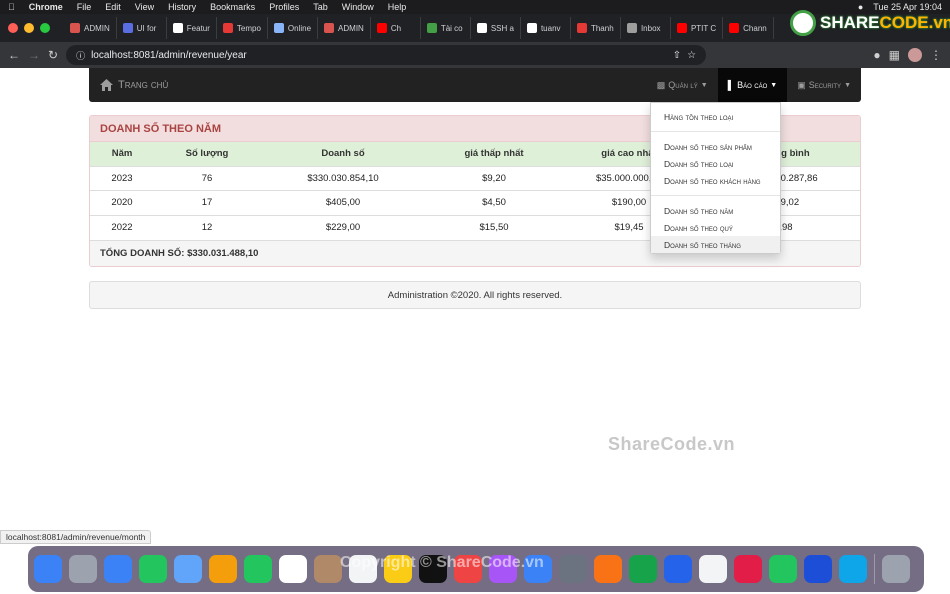 The height and width of the screenshot is (594, 950). What do you see at coordinates (573, 569) in the screenshot?
I see `settings-icon` at bounding box center [573, 569].